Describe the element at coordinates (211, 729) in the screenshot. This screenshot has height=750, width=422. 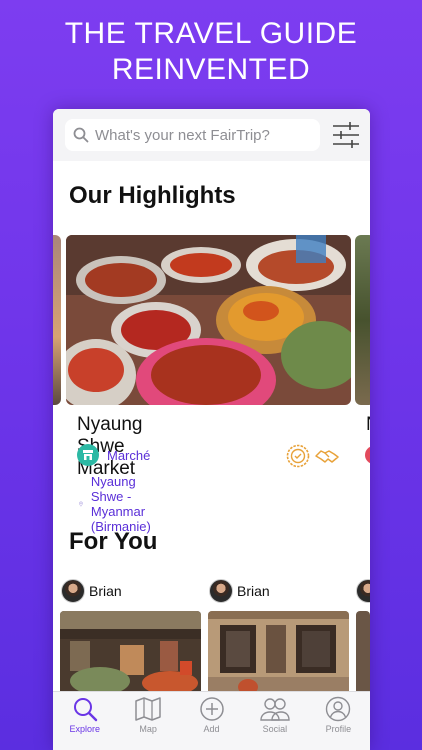
I see `tab-label: Add` at that location.